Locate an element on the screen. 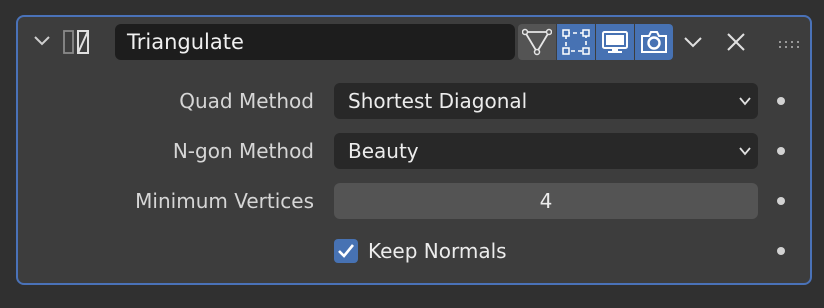  close-icon is located at coordinates (736, 42).